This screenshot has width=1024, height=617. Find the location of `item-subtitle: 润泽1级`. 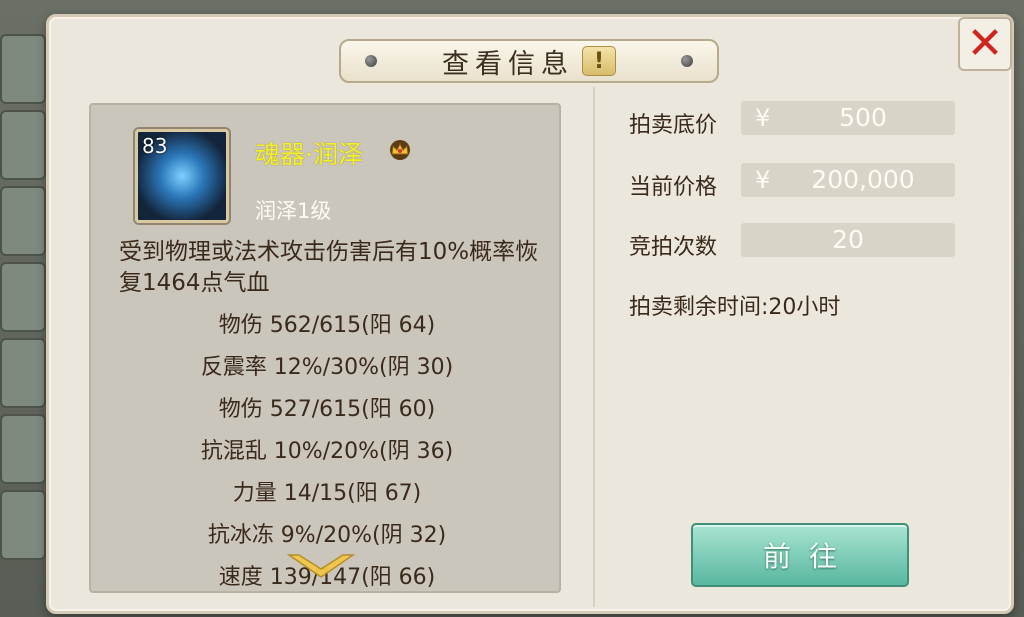

item-subtitle: 润泽1级 is located at coordinates (293, 211).